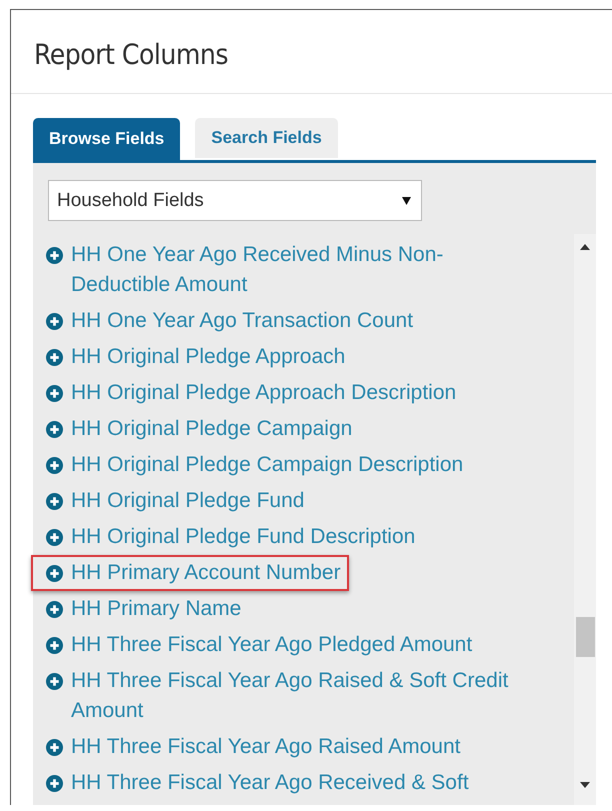 The image size is (612, 811). I want to click on field-list-item: HH Original Pledge Approach Description, so click(247, 393).